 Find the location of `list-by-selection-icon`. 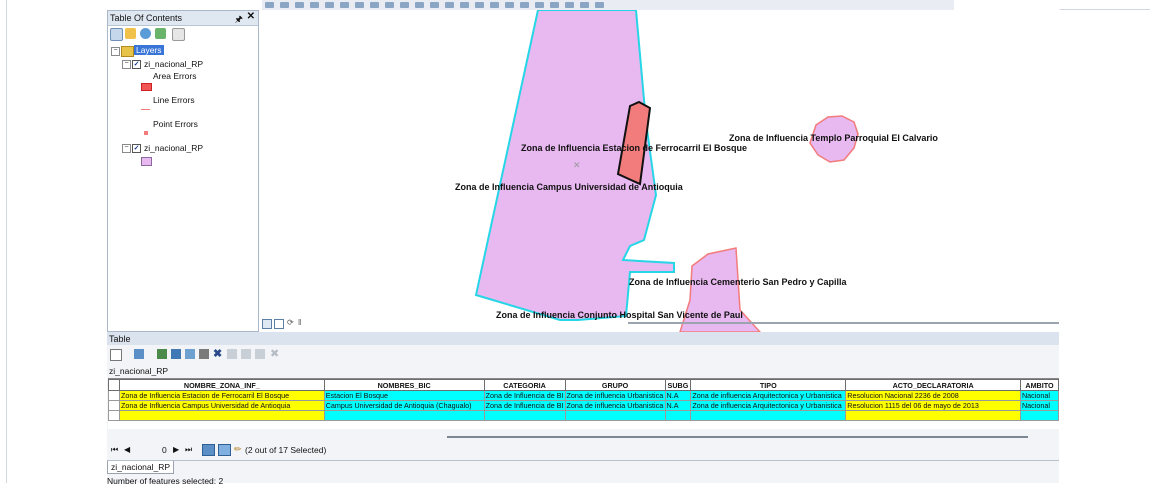

list-by-selection-icon is located at coordinates (160, 33).